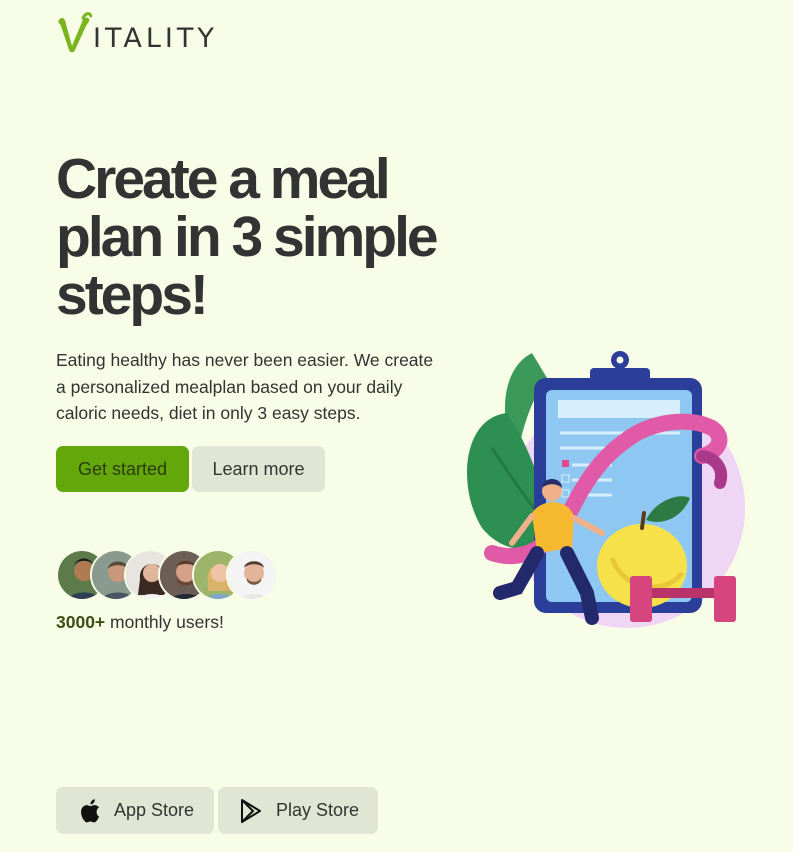 The width and height of the screenshot is (793, 852). I want to click on monthly-users-text: 3000+ monthly users!, so click(140, 622).